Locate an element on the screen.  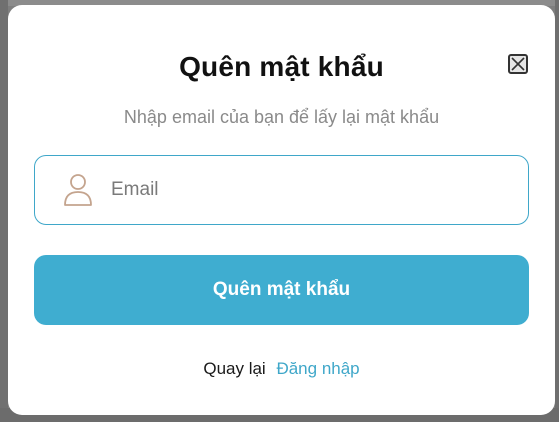
back-text: Quay lại is located at coordinates (234, 368).